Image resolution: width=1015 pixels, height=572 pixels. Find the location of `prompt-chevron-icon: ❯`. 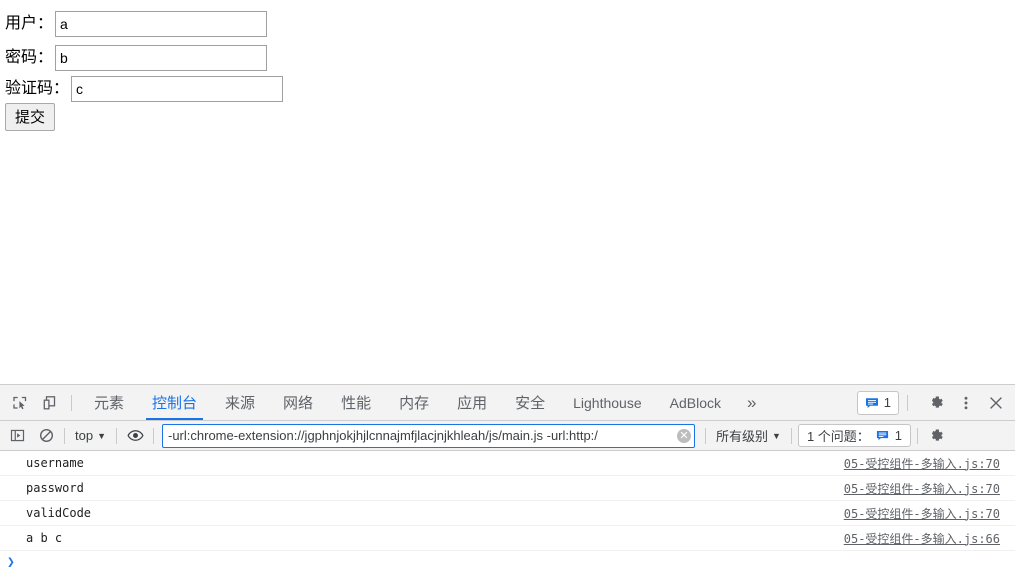

prompt-chevron-icon: ❯ is located at coordinates (11, 562).